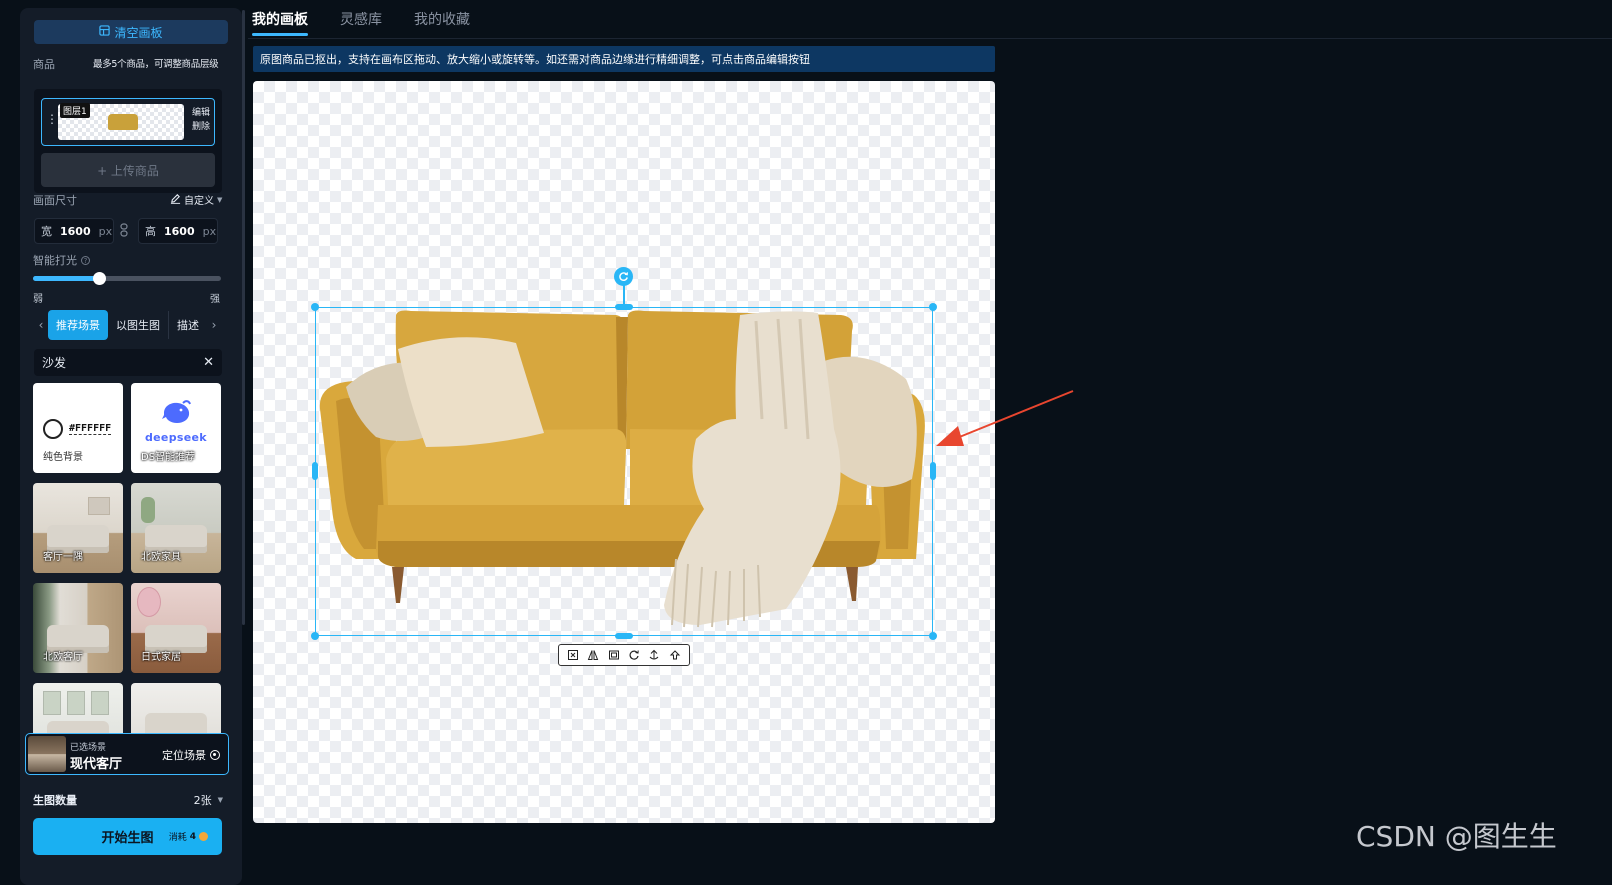 This screenshot has width=1612, height=885. I want to click on resize-handle-top-right, so click(933, 307).